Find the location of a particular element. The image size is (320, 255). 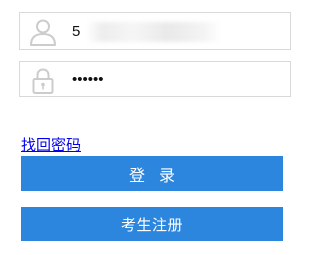

forgot-password-link: 找回密码 is located at coordinates (51, 146).